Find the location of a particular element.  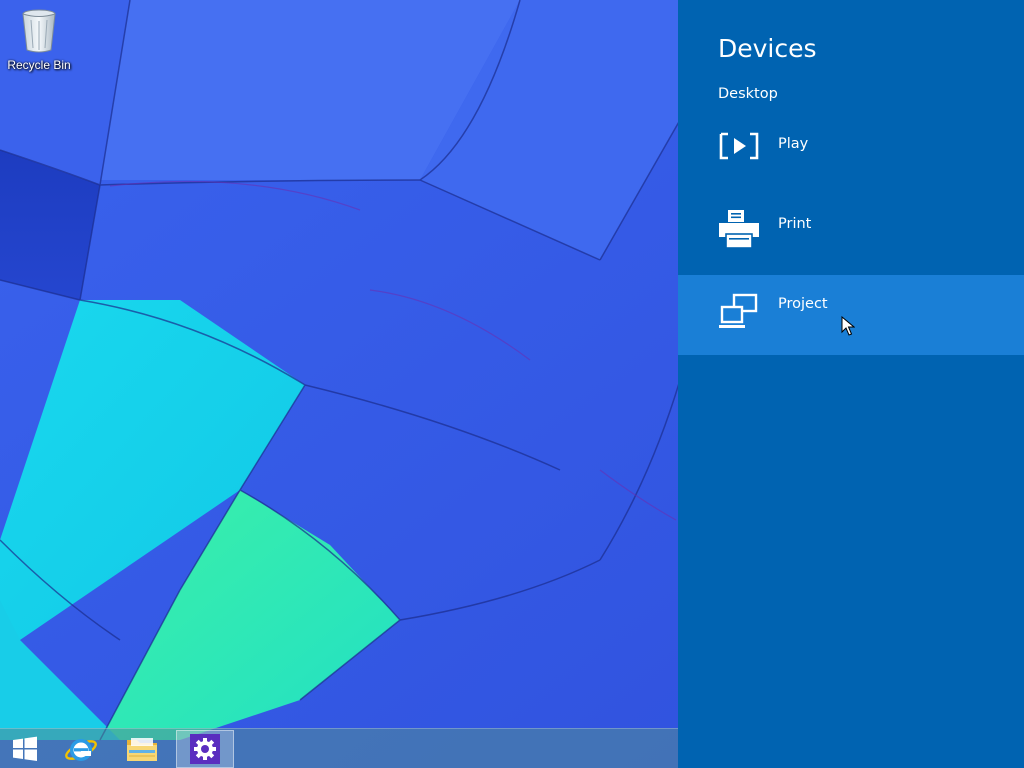

device-label-project: Project is located at coordinates (803, 304).